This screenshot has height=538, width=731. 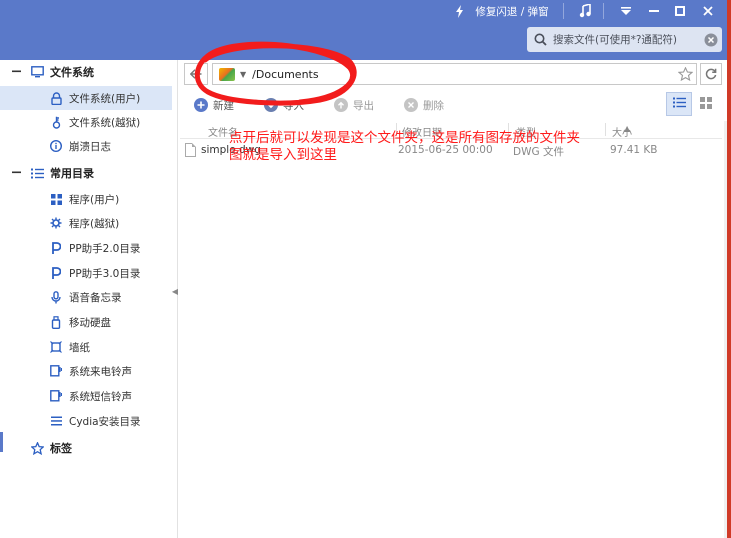 I want to click on search-input, so click(x=626, y=39).